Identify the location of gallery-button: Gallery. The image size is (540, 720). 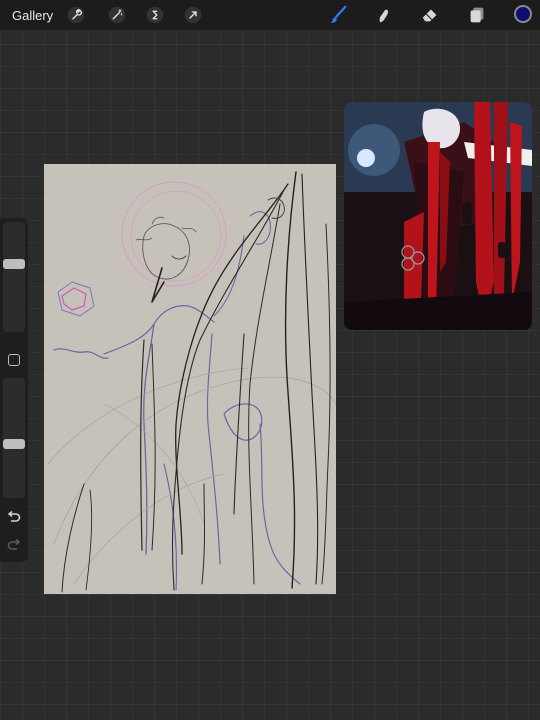
(32, 15).